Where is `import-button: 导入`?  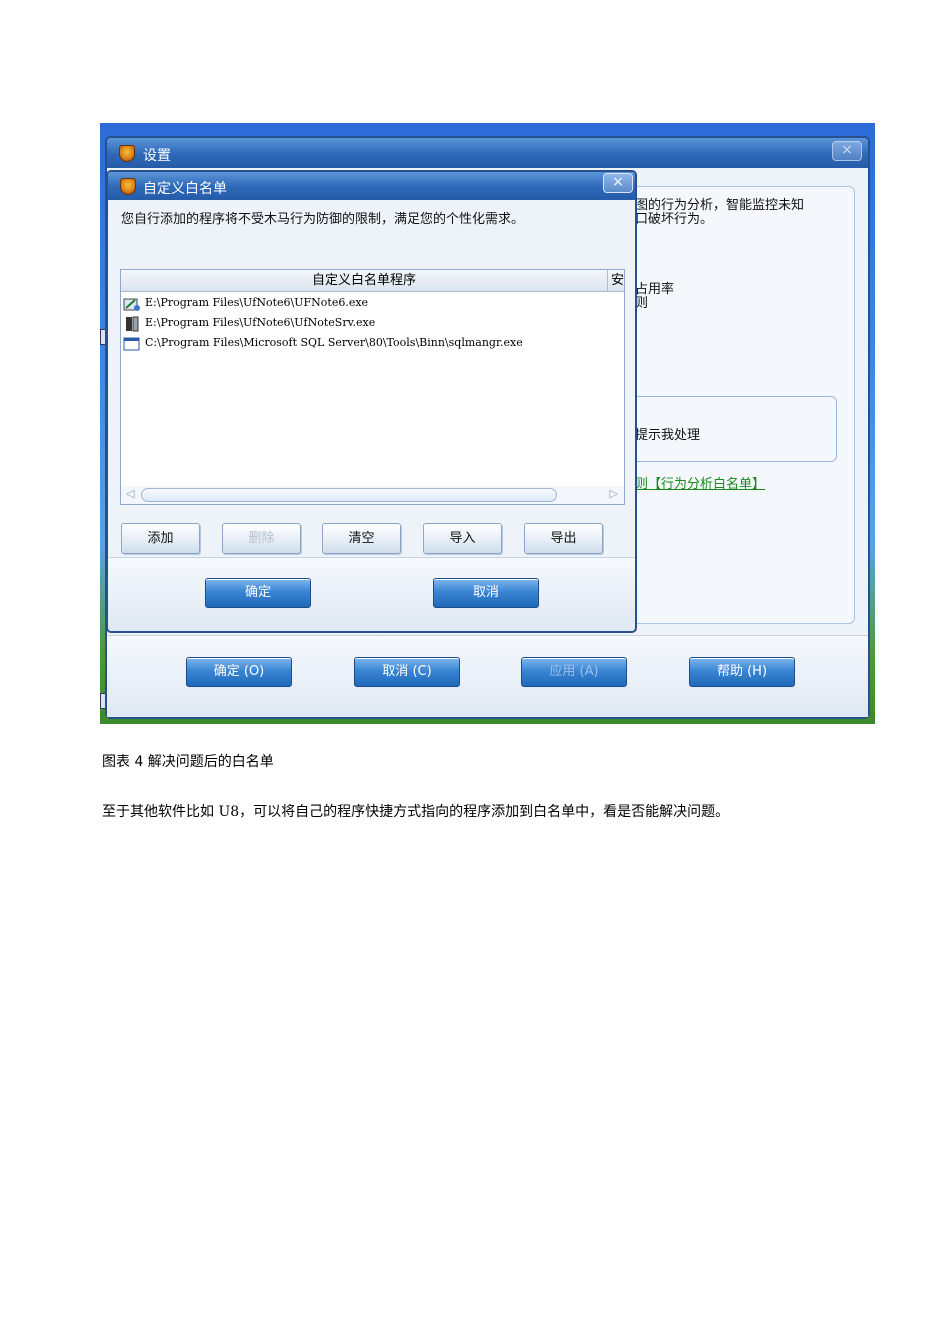
import-button: 导入 is located at coordinates (462, 538).